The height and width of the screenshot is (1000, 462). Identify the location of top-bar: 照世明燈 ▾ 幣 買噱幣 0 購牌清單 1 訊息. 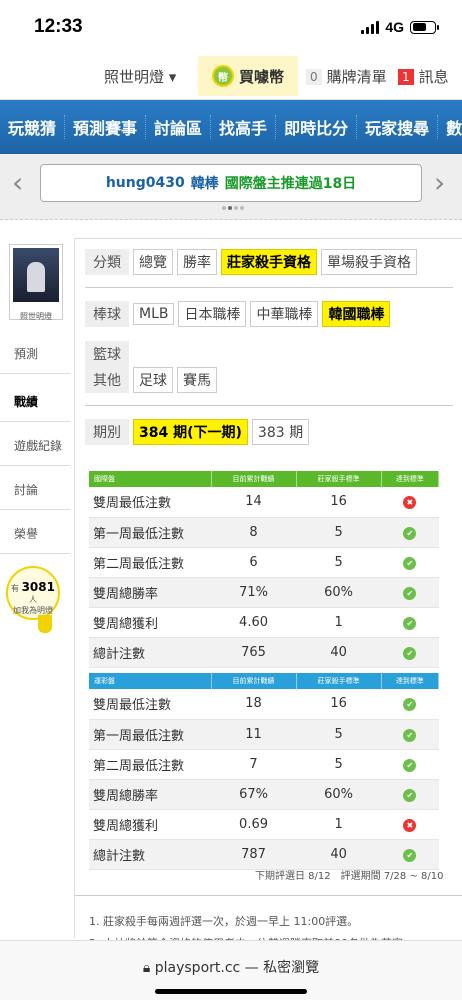
(231, 76).